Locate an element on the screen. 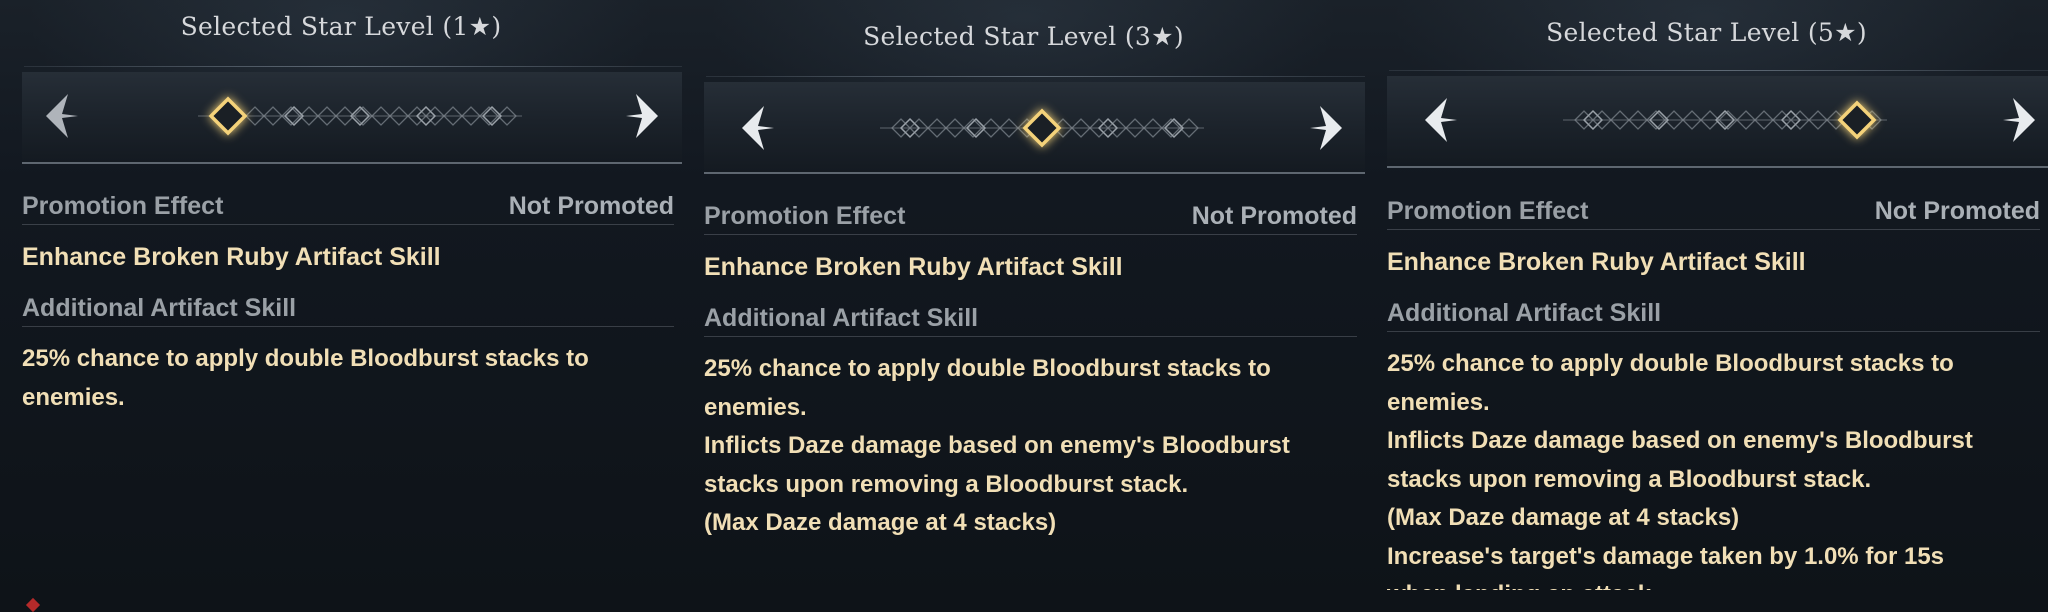 The width and height of the screenshot is (2048, 612). panel-title: Selected Star Level (1★) is located at coordinates (341, 26).